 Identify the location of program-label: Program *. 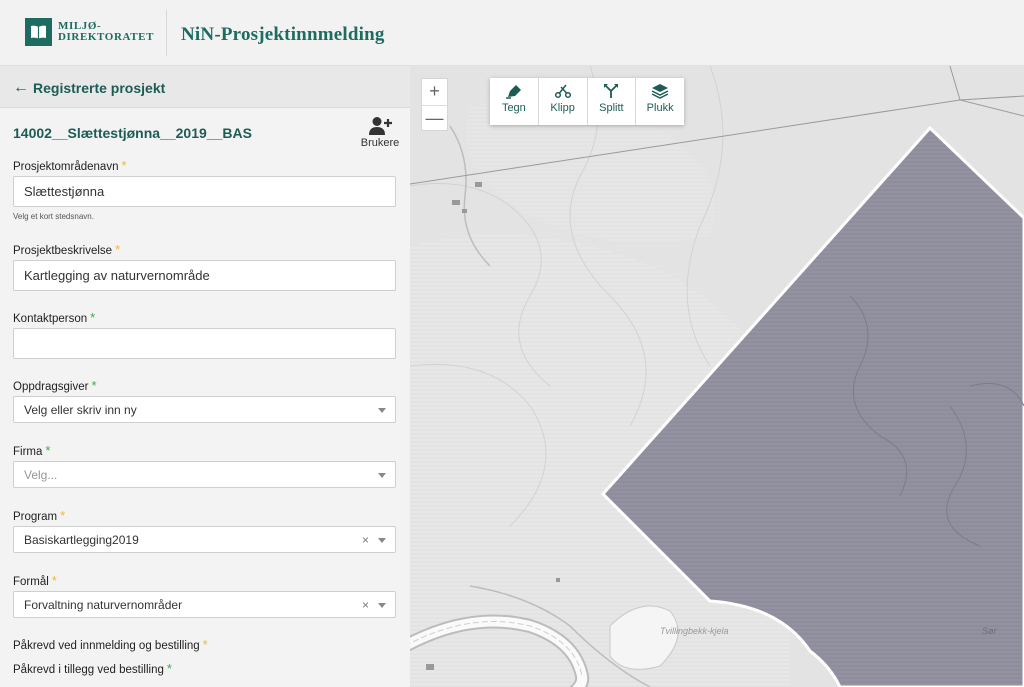
(39, 515).